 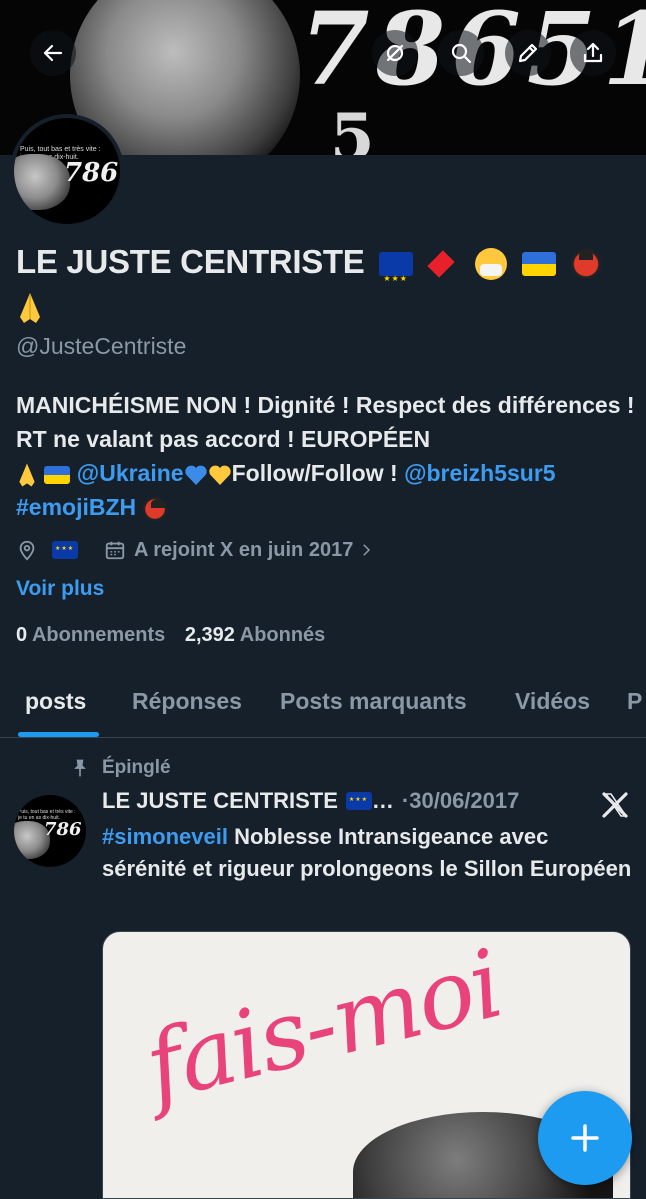 I want to click on calendar-icon, so click(x=115, y=550).